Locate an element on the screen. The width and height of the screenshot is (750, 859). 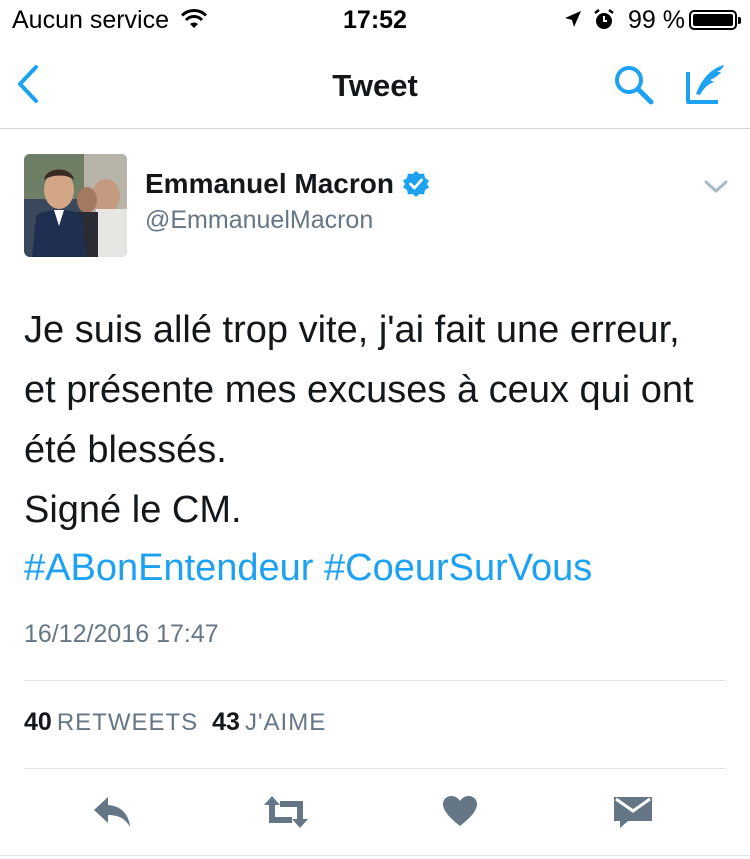
author-row: Emmanuel Macron is located at coordinates (287, 184).